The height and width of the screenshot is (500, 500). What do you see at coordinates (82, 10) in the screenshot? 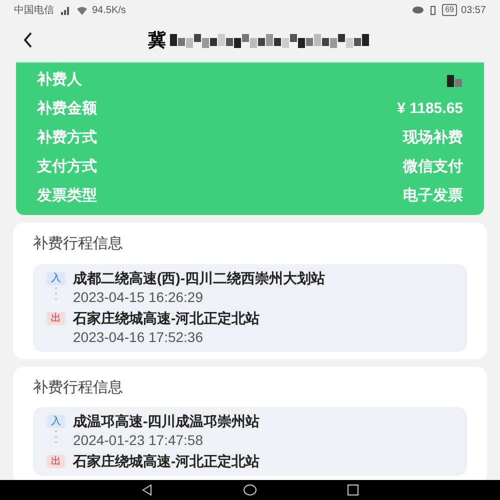
I see `wifi-icon` at bounding box center [82, 10].